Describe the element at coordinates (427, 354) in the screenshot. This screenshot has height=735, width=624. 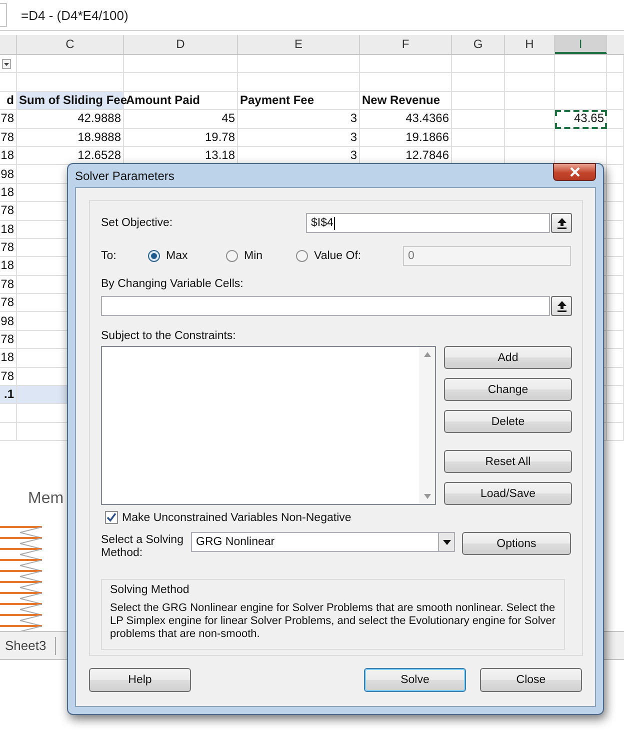
I see `scroll-up-icon` at that location.